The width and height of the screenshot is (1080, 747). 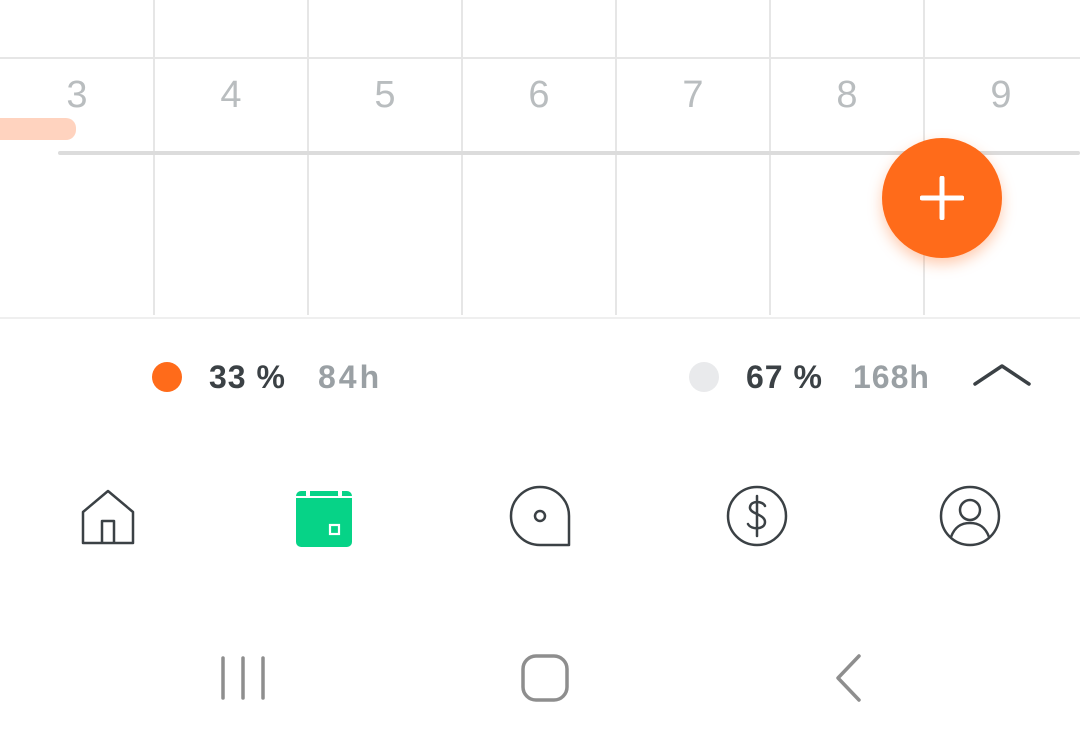 I want to click on recent-apps-icon, so click(x=243, y=678).